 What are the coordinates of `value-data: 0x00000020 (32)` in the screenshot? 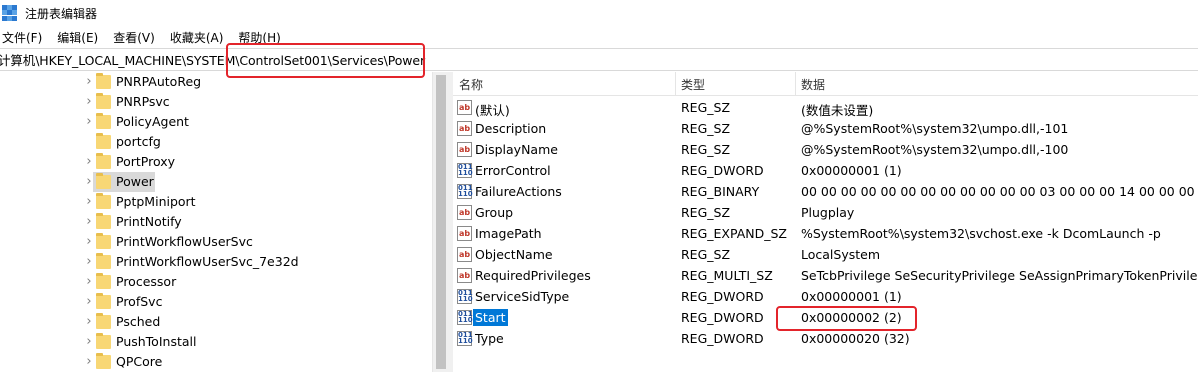 It's located at (855, 338).